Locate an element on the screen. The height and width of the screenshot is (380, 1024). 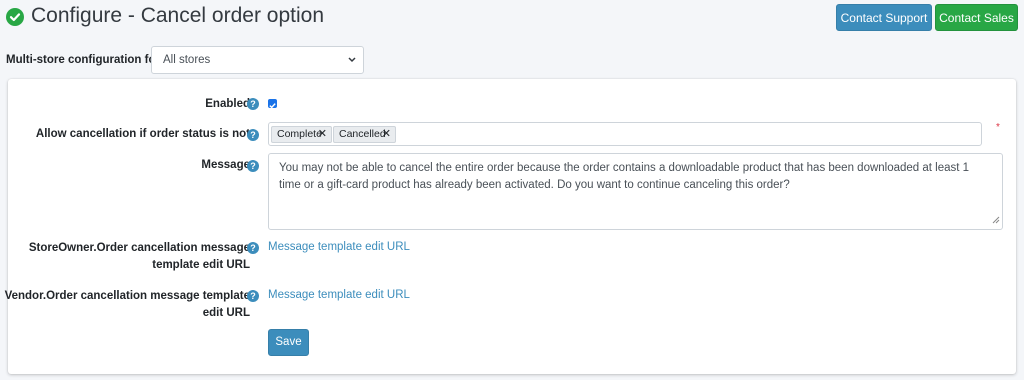
status-tag: Cancelled ✕ is located at coordinates (364, 134).